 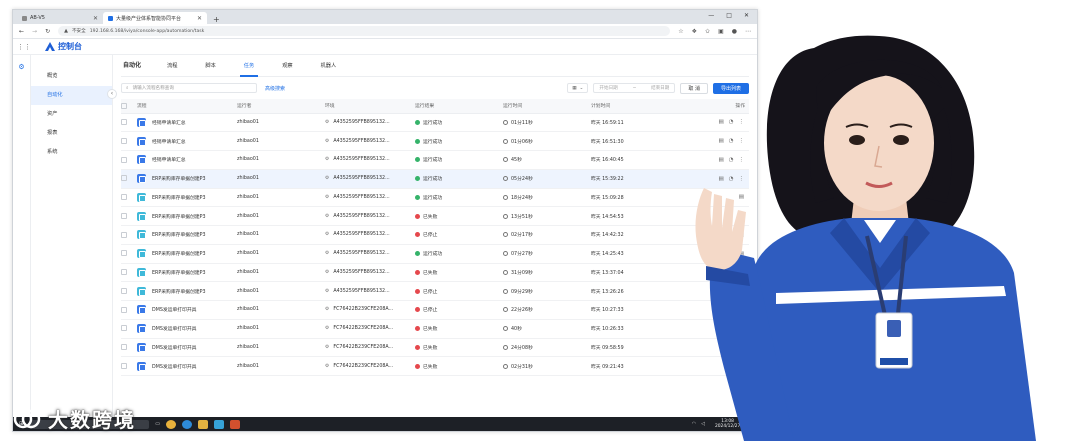 What do you see at coordinates (218, 424) in the screenshot?
I see `app-icon` at bounding box center [218, 424].